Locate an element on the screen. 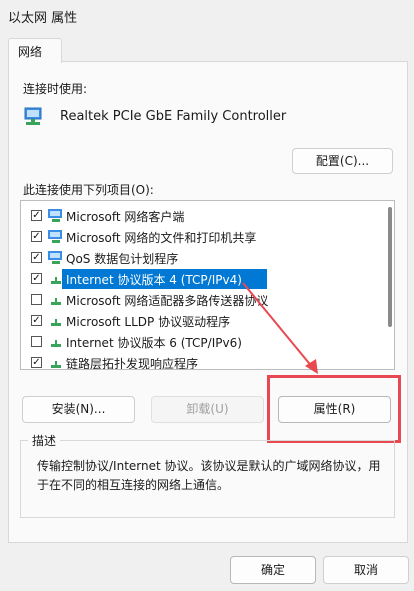 This screenshot has width=414, height=591. item-label: 链路层拓扑发现响应程序 is located at coordinates (132, 363).